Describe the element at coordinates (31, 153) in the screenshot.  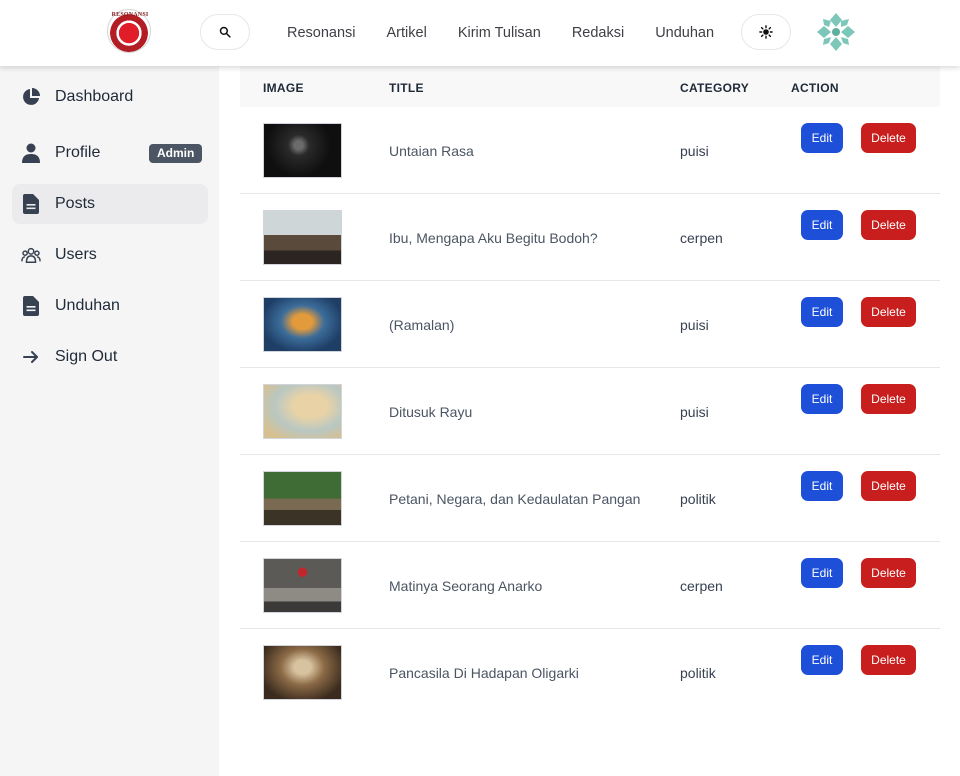
I see `user-icon` at that location.